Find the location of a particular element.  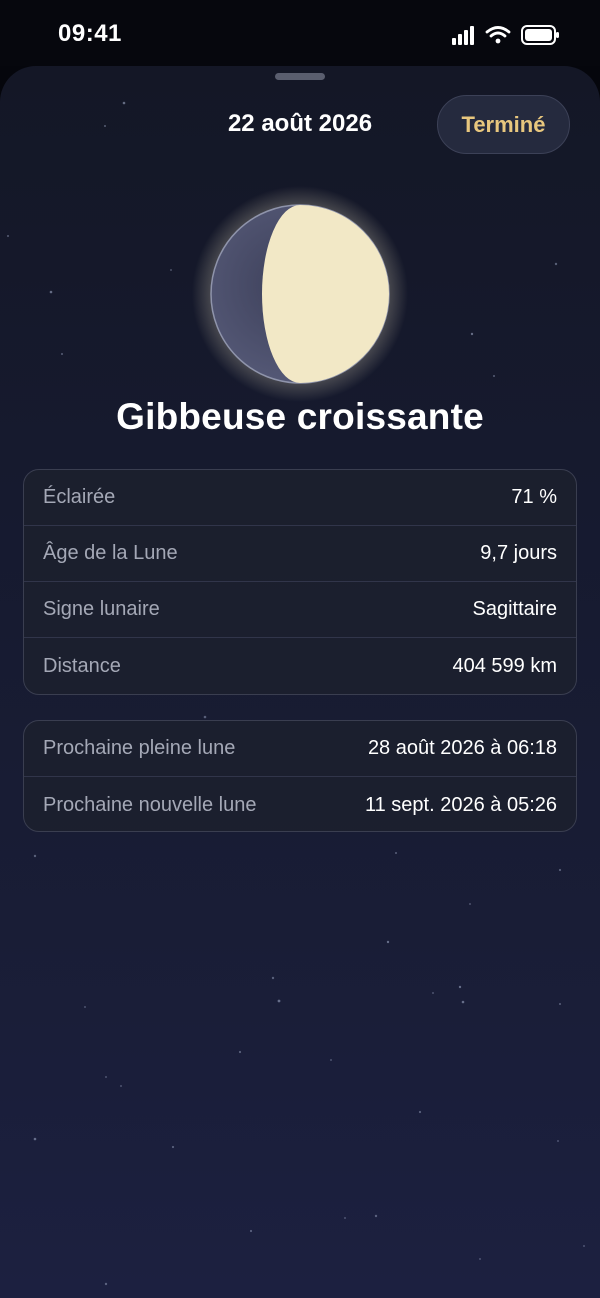

detail-label: Signe lunaire is located at coordinates (101, 609).